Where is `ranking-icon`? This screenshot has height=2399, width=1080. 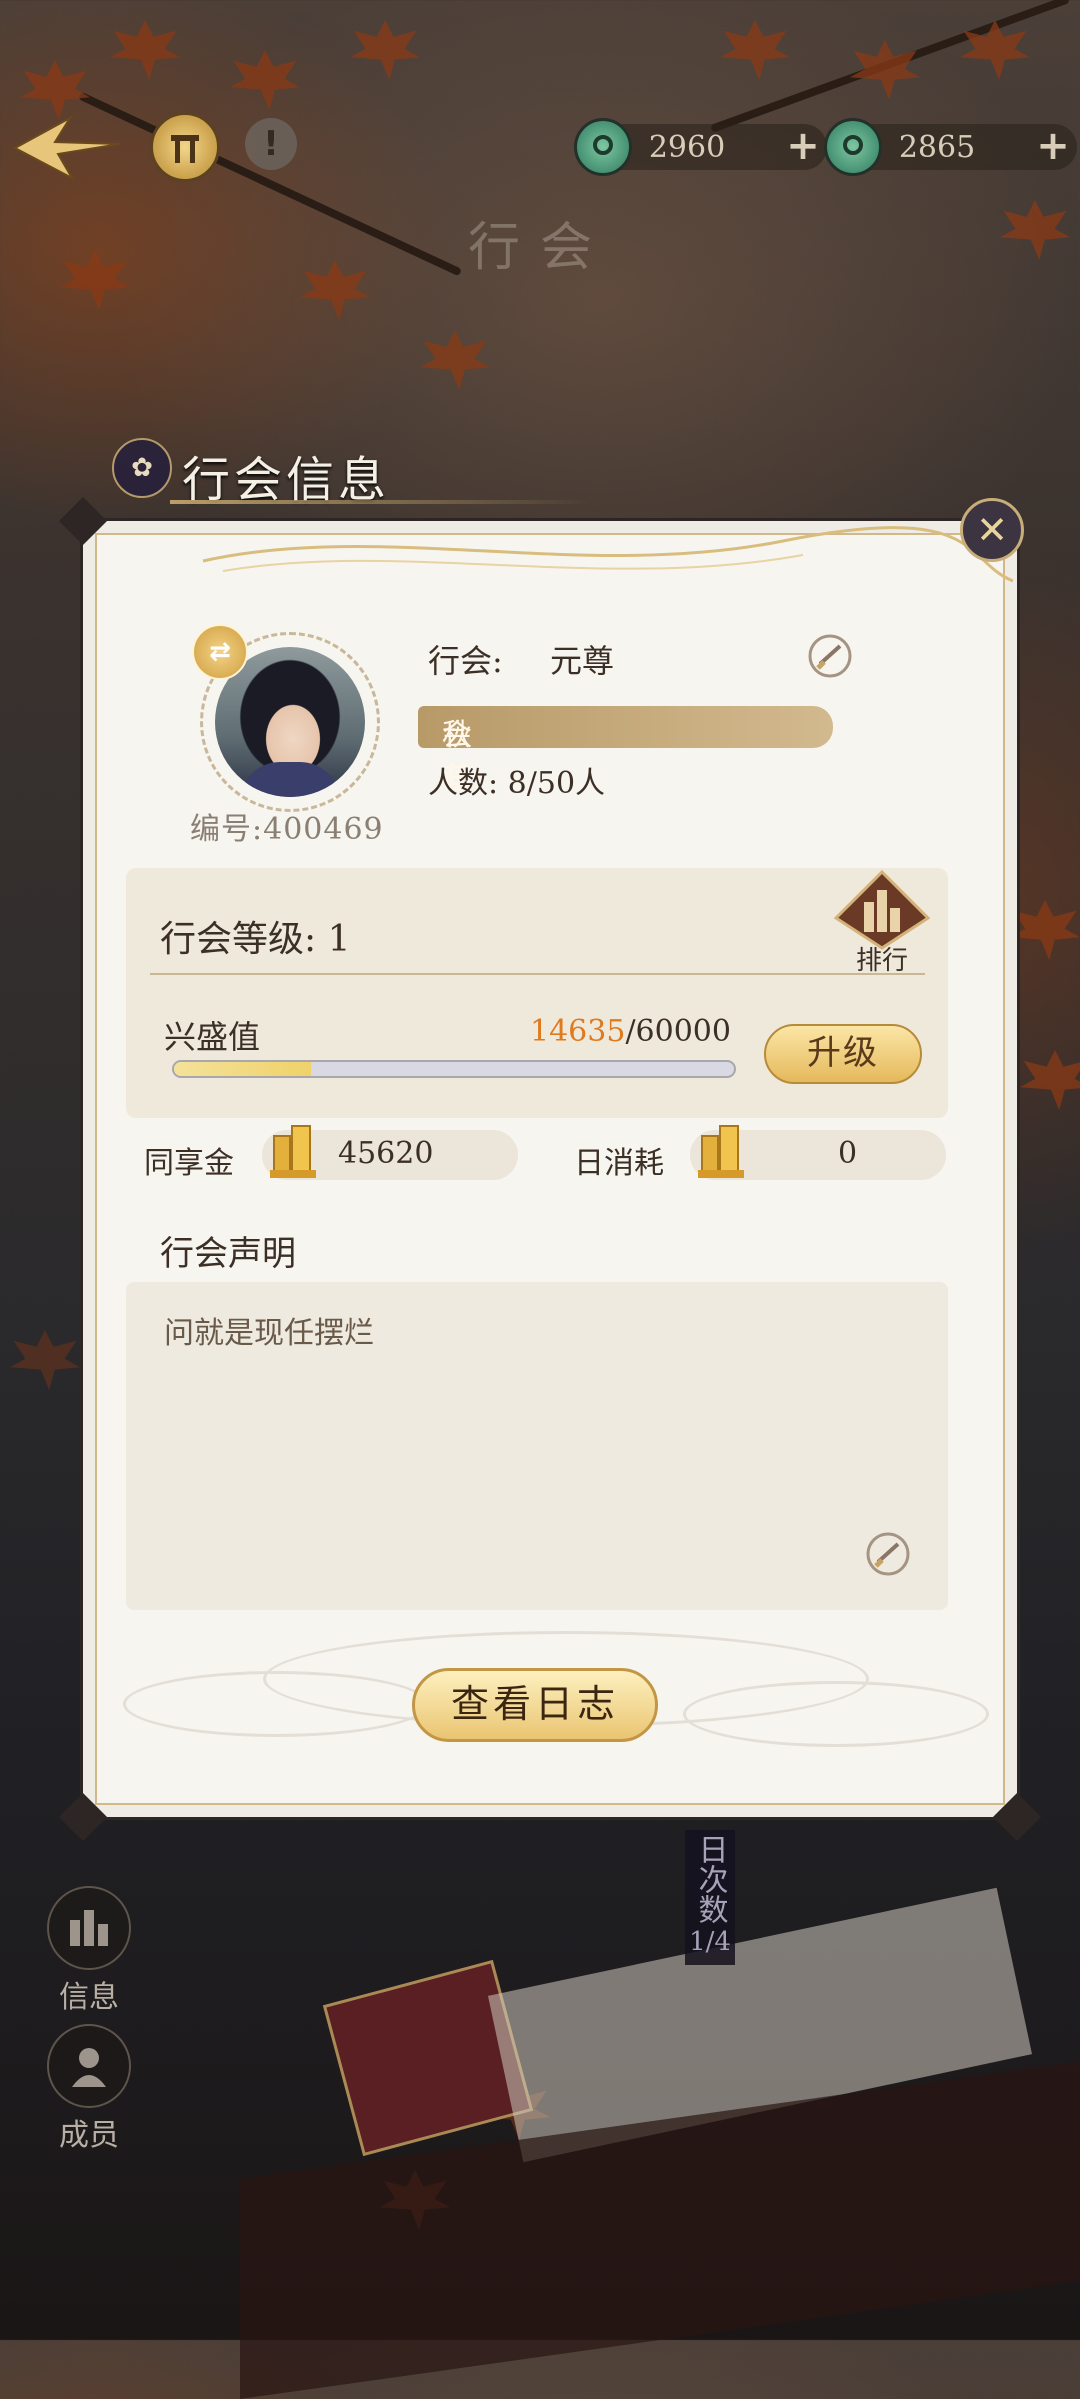 ranking-icon is located at coordinates (882, 909).